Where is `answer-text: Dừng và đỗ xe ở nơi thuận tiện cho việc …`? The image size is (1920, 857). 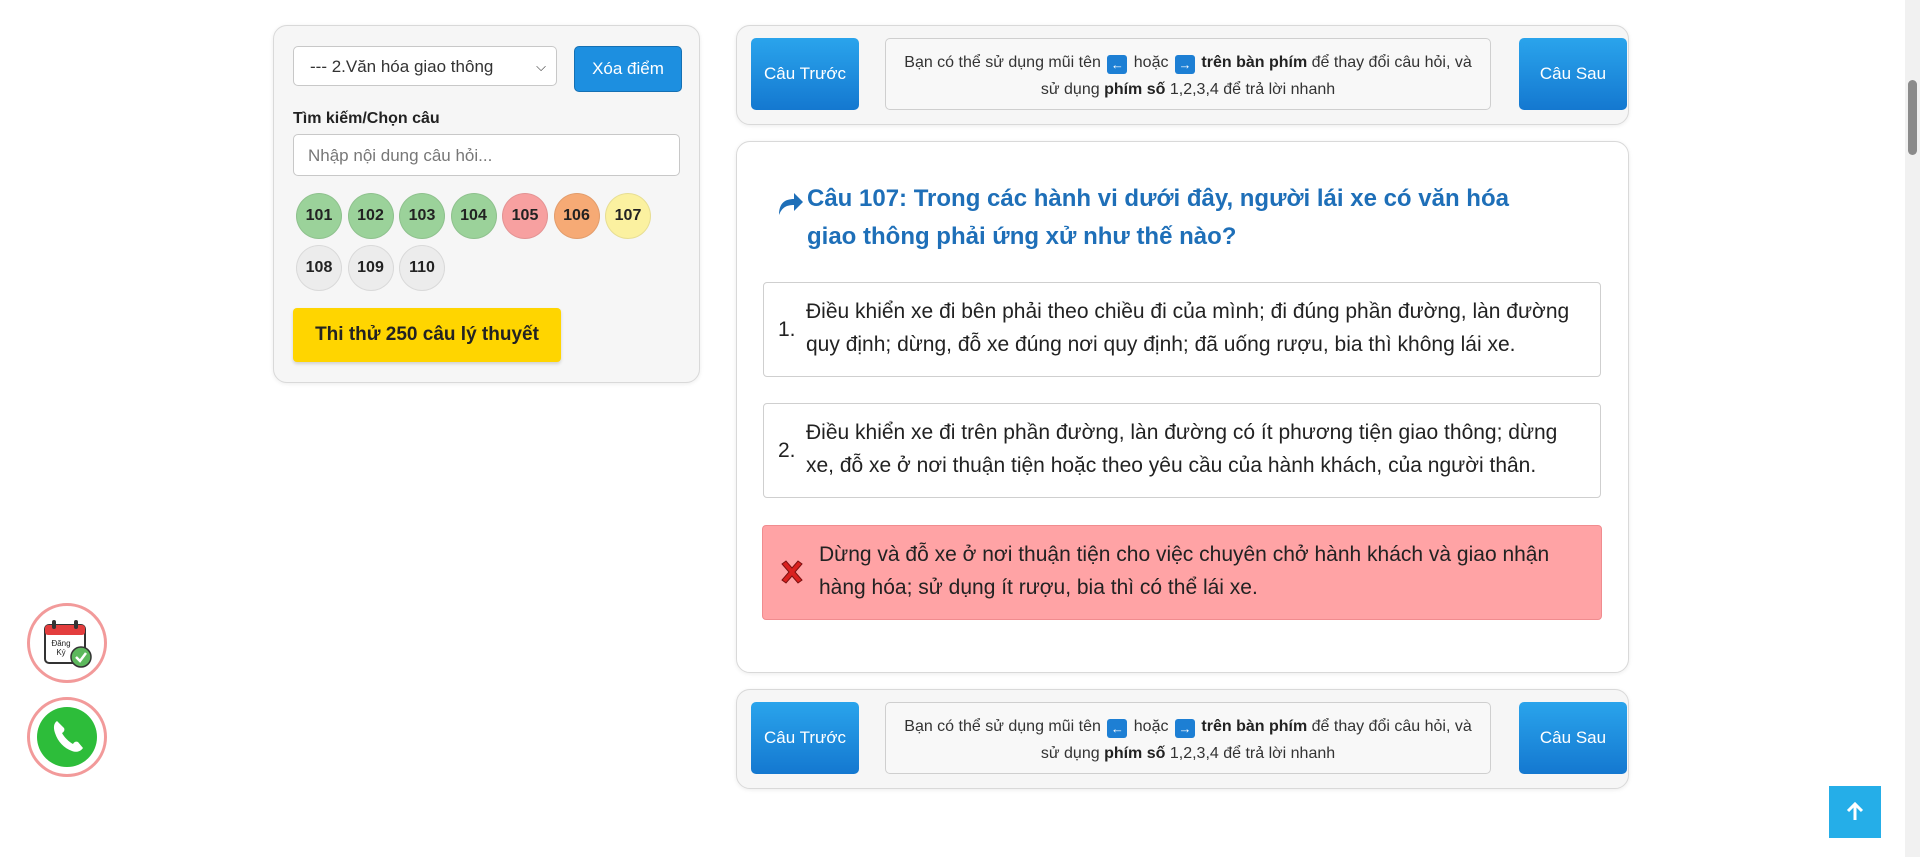
answer-text: Dừng và đỗ xe ở nơi thuận tiện cho việc … is located at coordinates (1184, 571).